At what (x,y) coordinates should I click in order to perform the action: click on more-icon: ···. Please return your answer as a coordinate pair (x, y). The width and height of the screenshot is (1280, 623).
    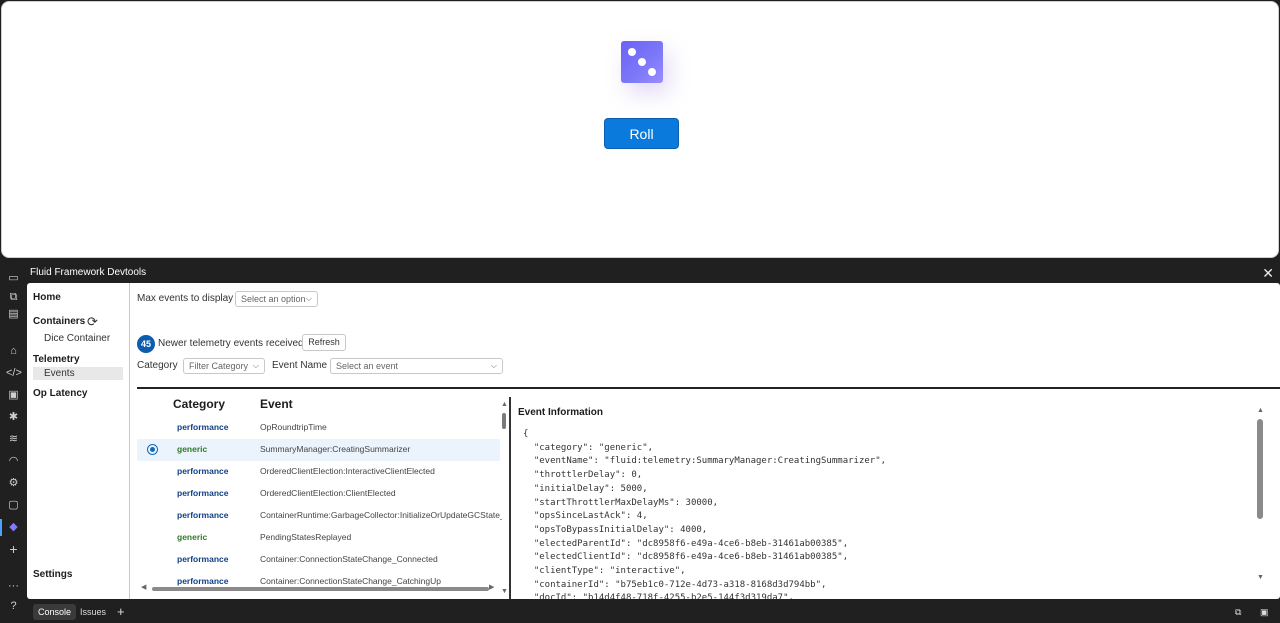
    Looking at the image, I should click on (13, 586).